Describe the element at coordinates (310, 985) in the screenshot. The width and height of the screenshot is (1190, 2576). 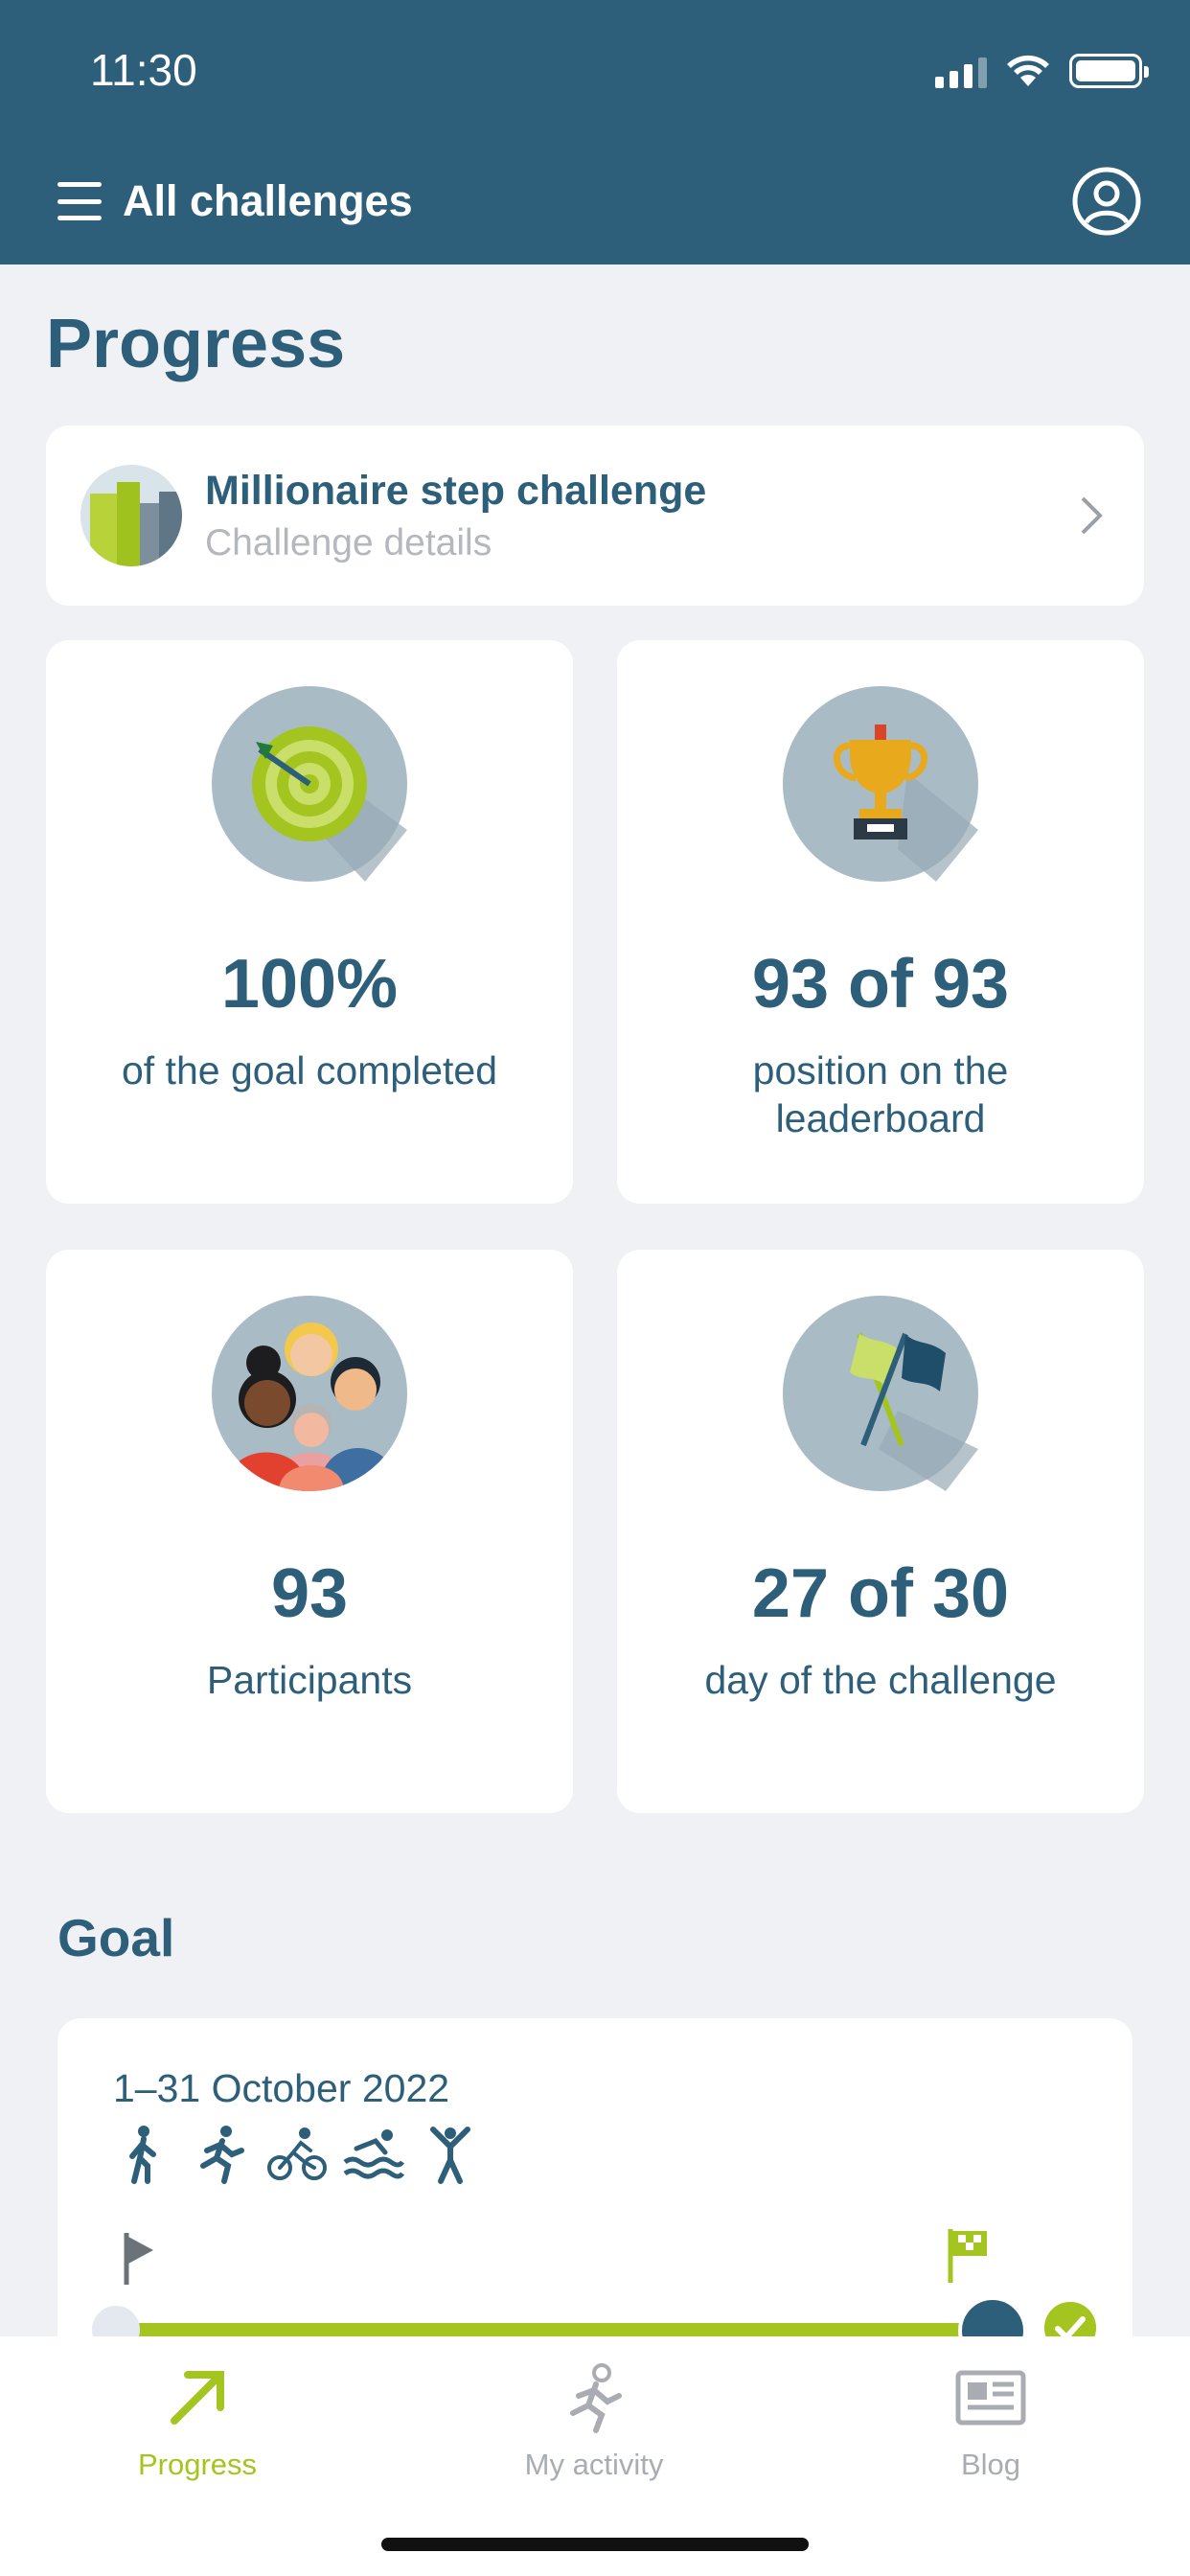
I see `stat-value: 100%` at that location.